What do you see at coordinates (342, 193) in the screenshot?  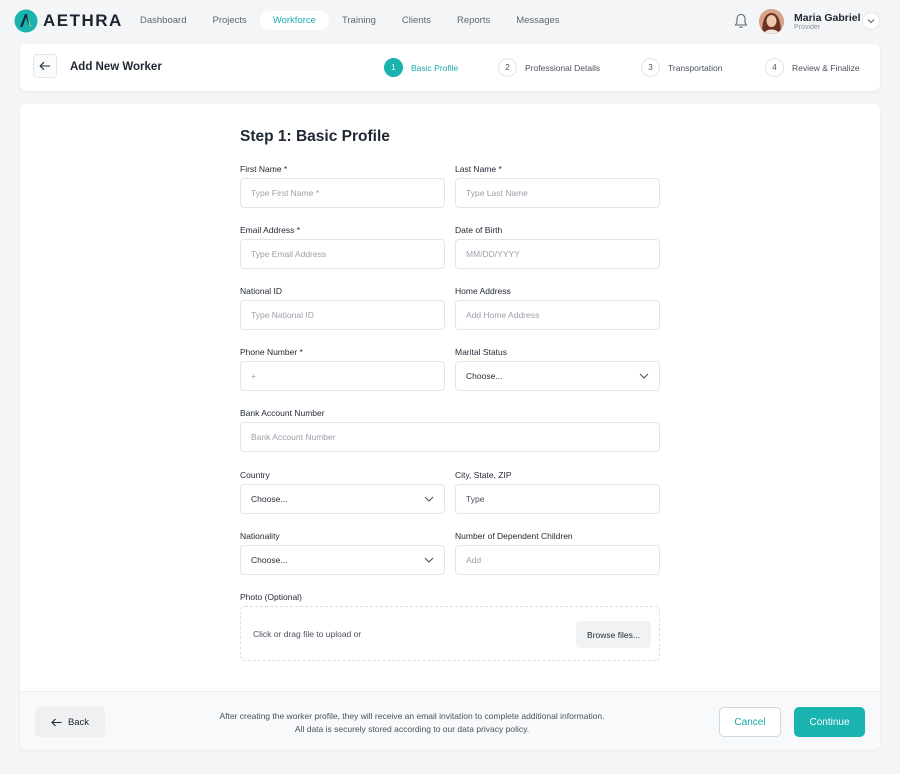 I see `first-name-input: Type First Name *` at bounding box center [342, 193].